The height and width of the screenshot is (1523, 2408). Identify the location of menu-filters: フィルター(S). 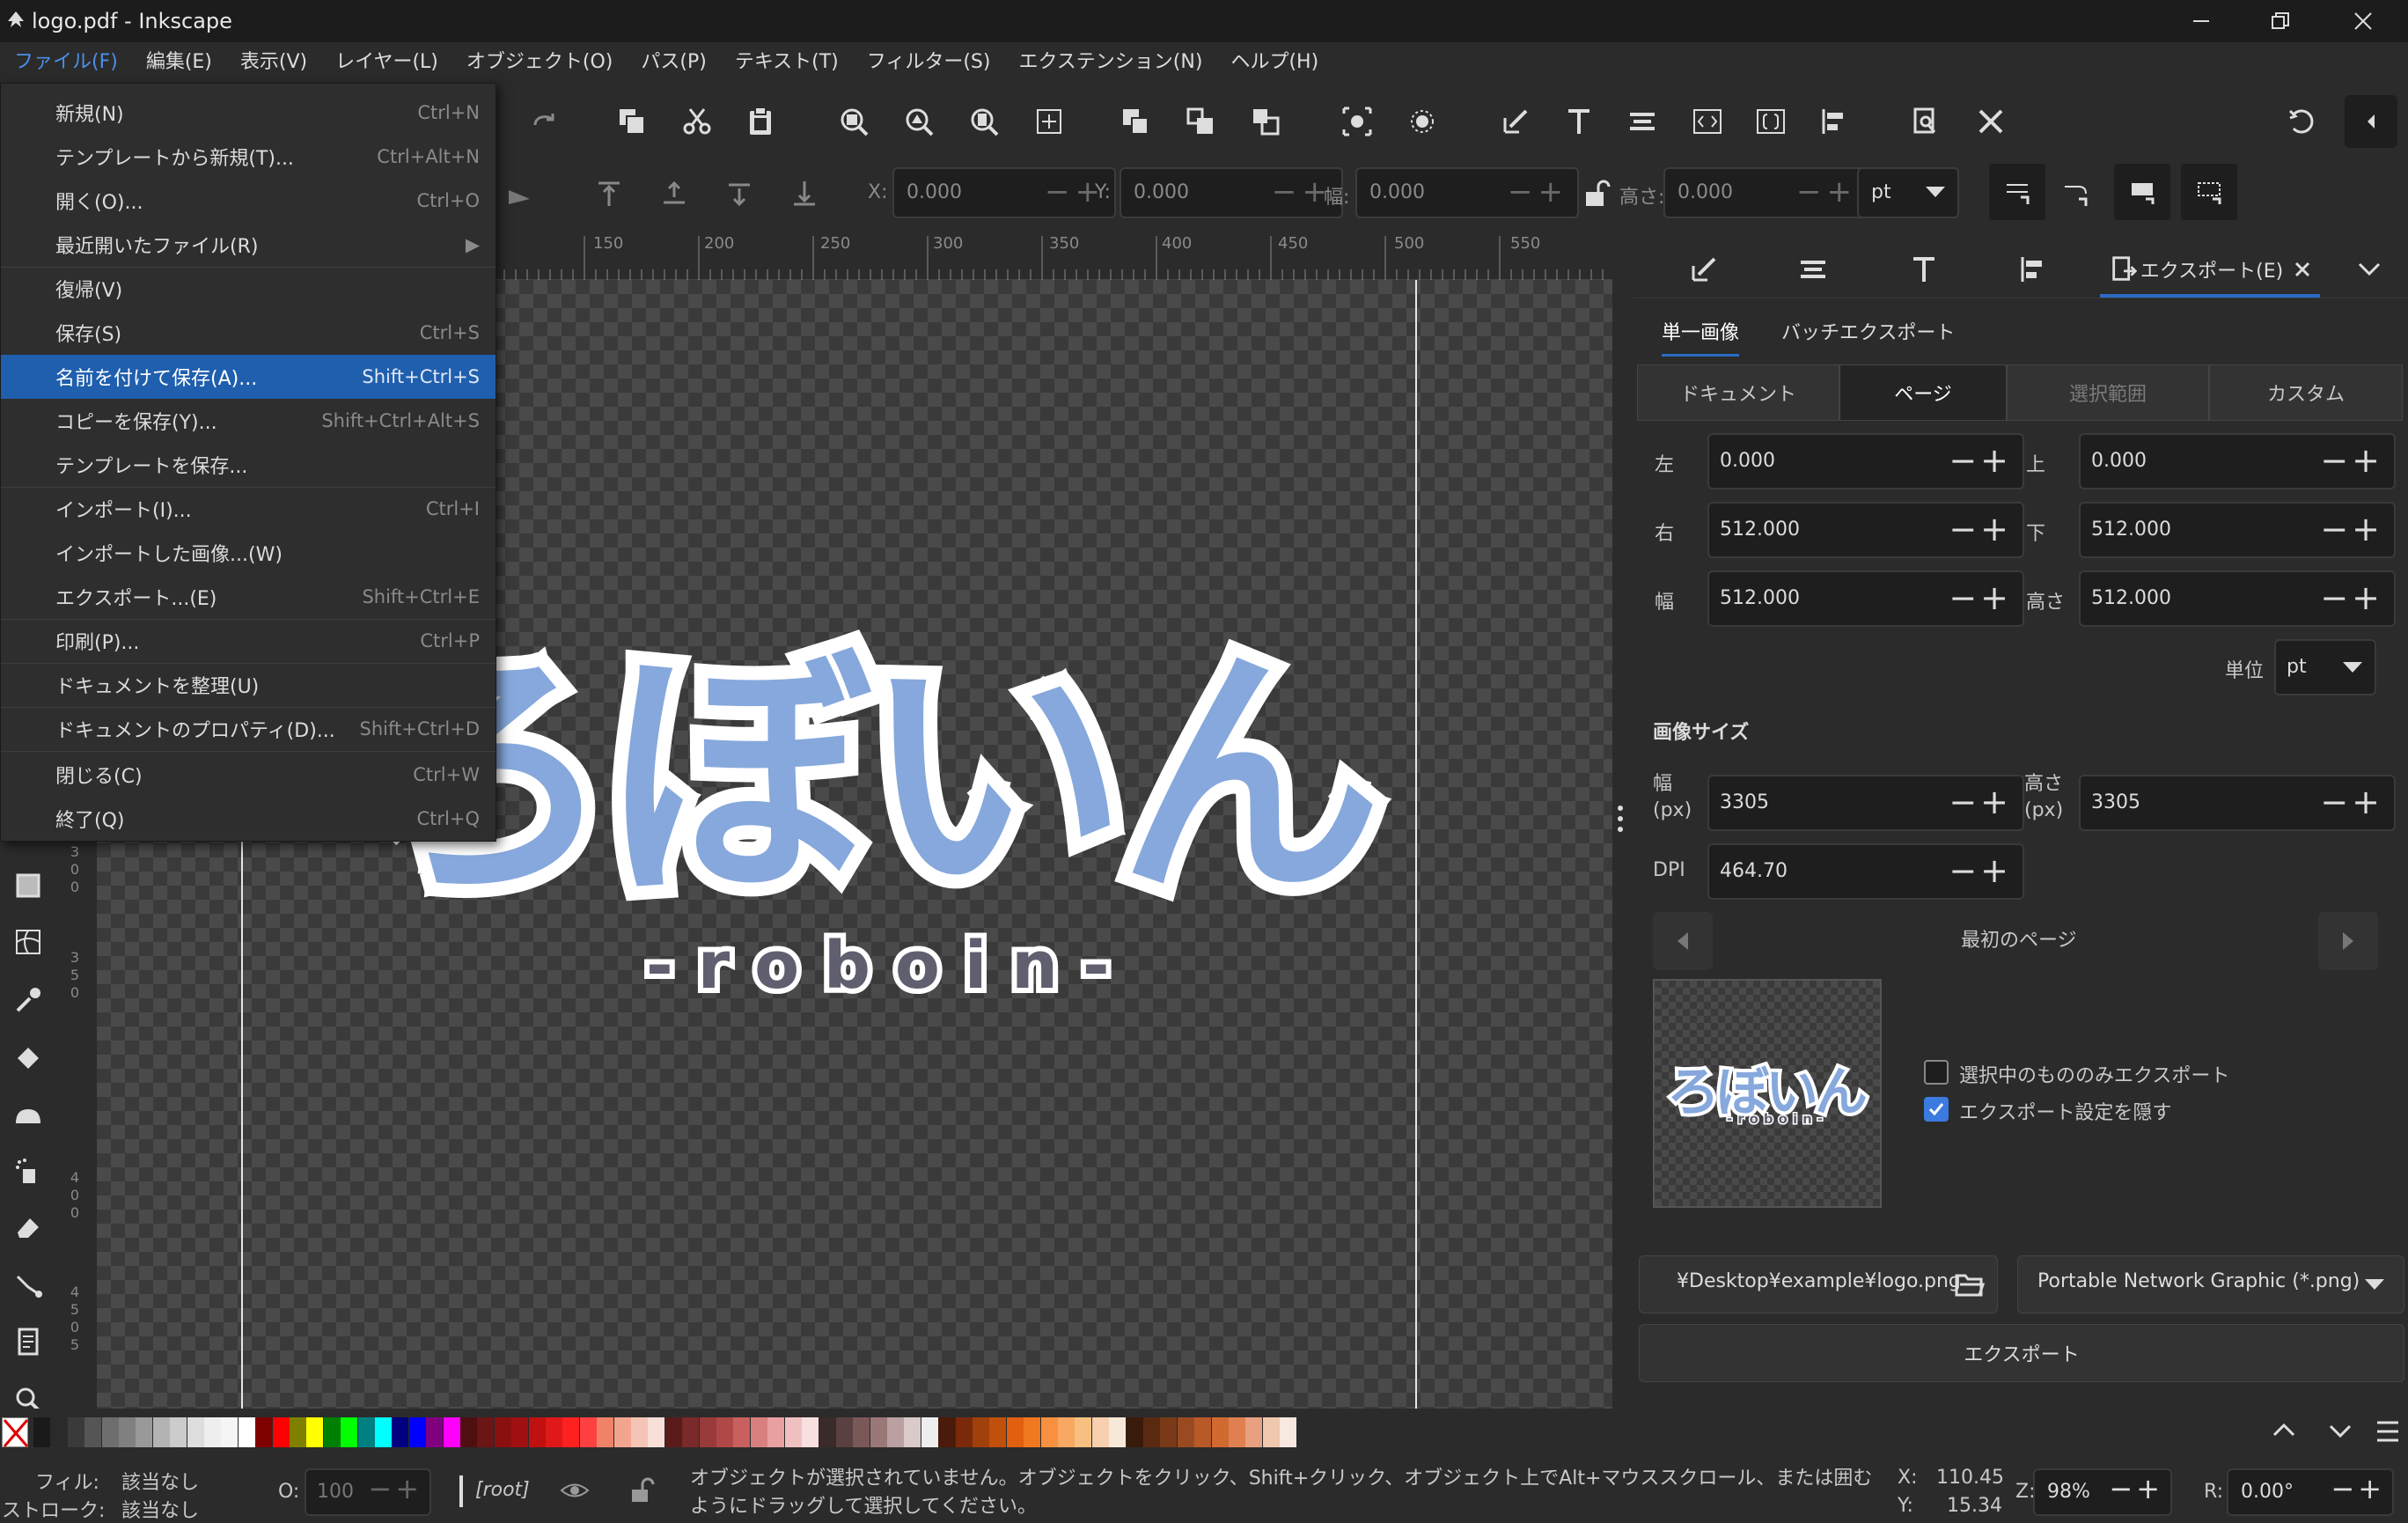
(929, 62).